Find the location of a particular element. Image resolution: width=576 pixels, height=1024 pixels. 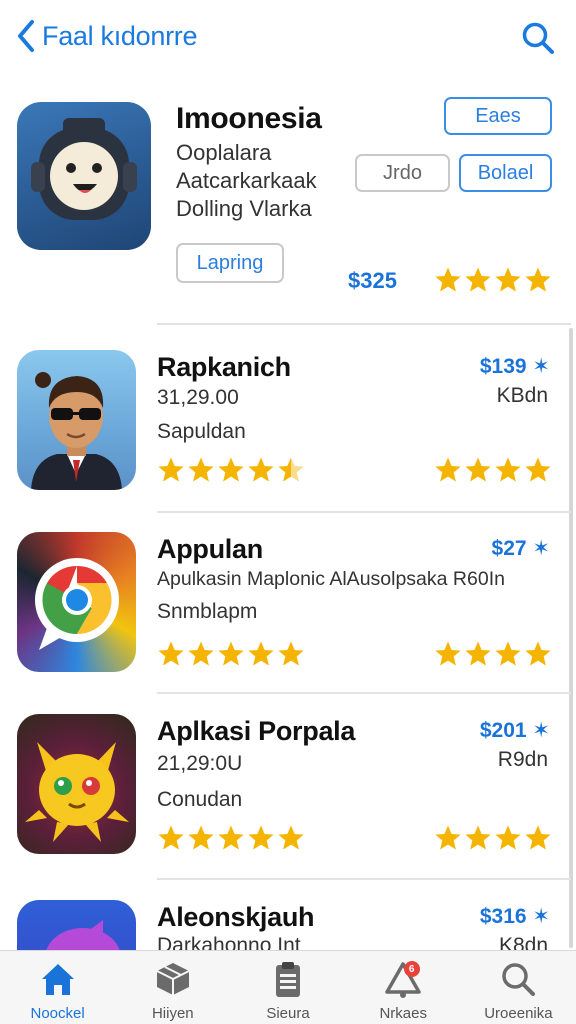

tab-box: Hiiyen is located at coordinates (172, 987).